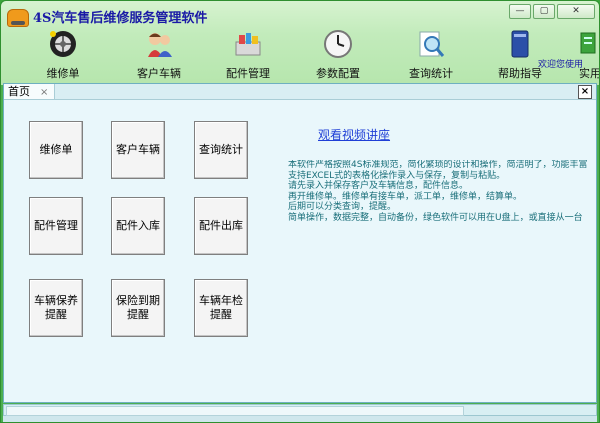 The height and width of the screenshot is (423, 600). Describe the element at coordinates (520, 11) in the screenshot. I see `minimize-button: —` at that location.